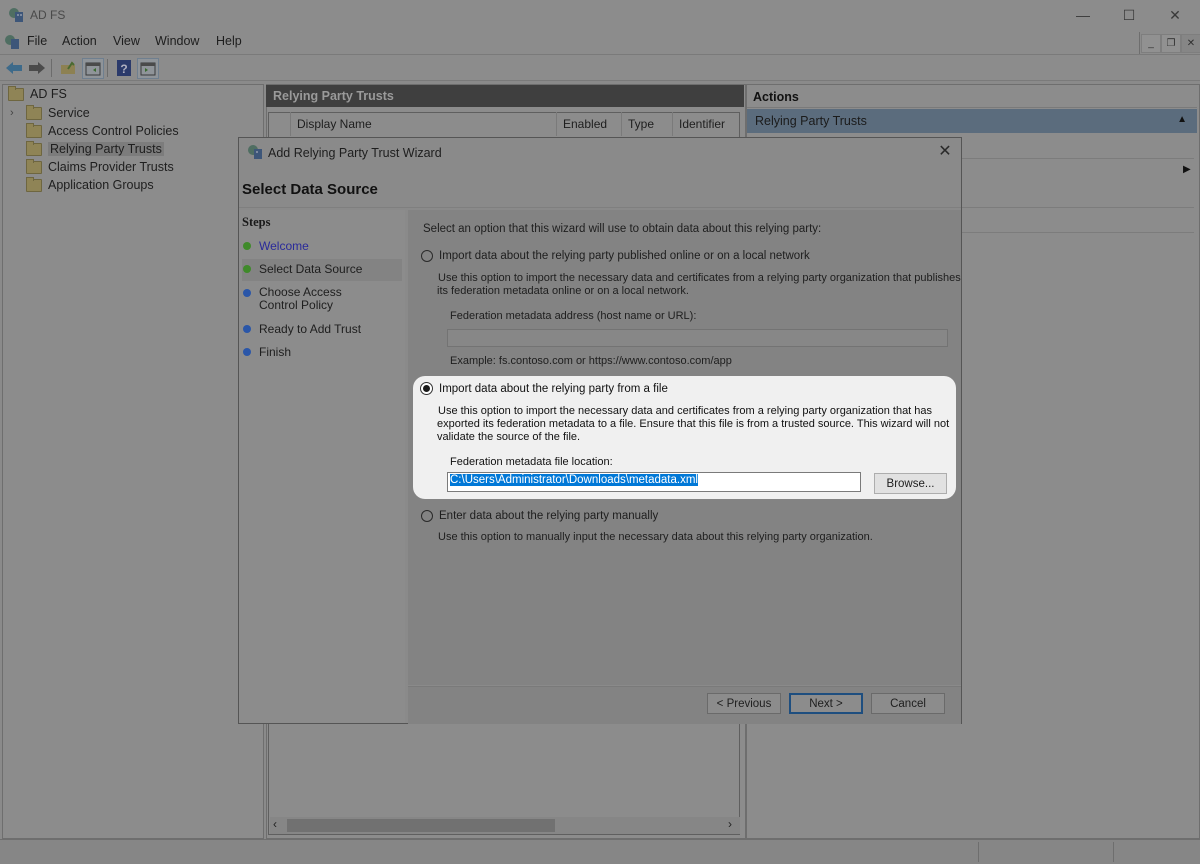 Image resolution: width=1200 pixels, height=864 pixels. I want to click on show-hide-console-tree-button, so click(93, 68).